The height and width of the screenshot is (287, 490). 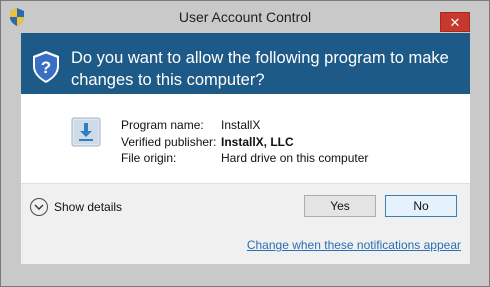 I want to click on installer-download-icon, so click(x=86, y=132).